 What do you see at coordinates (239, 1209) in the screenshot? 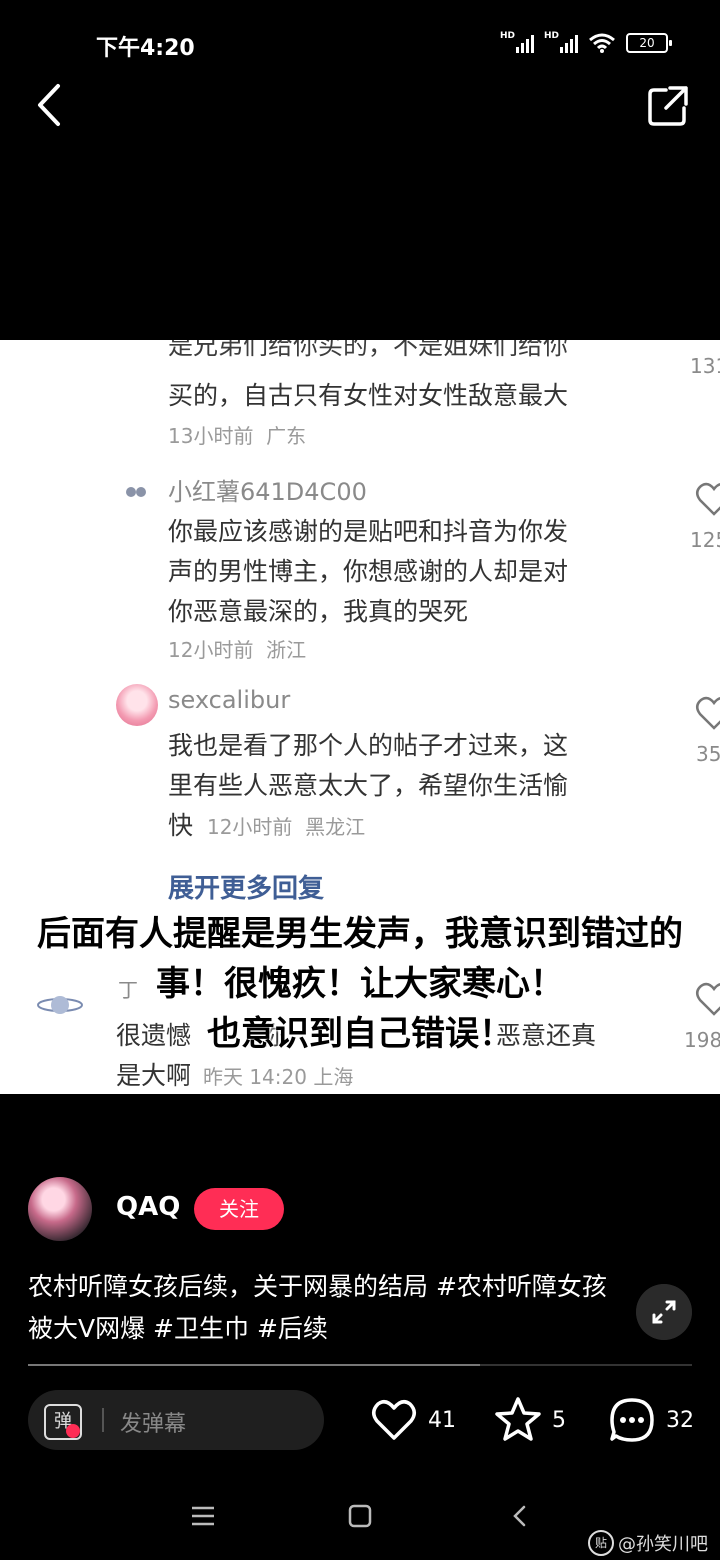
I see `follow-button: 关注` at bounding box center [239, 1209].